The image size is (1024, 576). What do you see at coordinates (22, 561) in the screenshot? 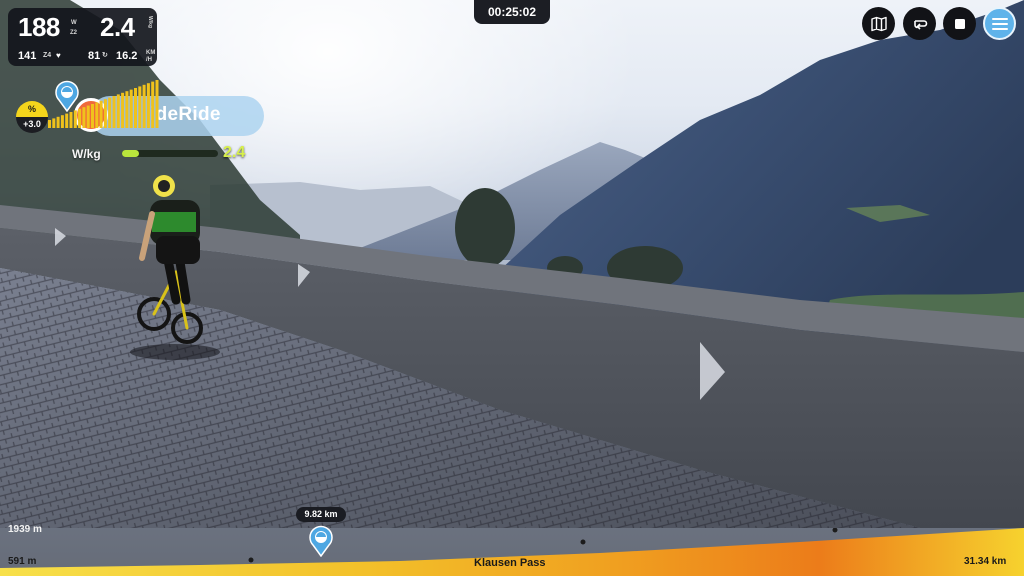
I see `min-elevation: 591 m` at bounding box center [22, 561].